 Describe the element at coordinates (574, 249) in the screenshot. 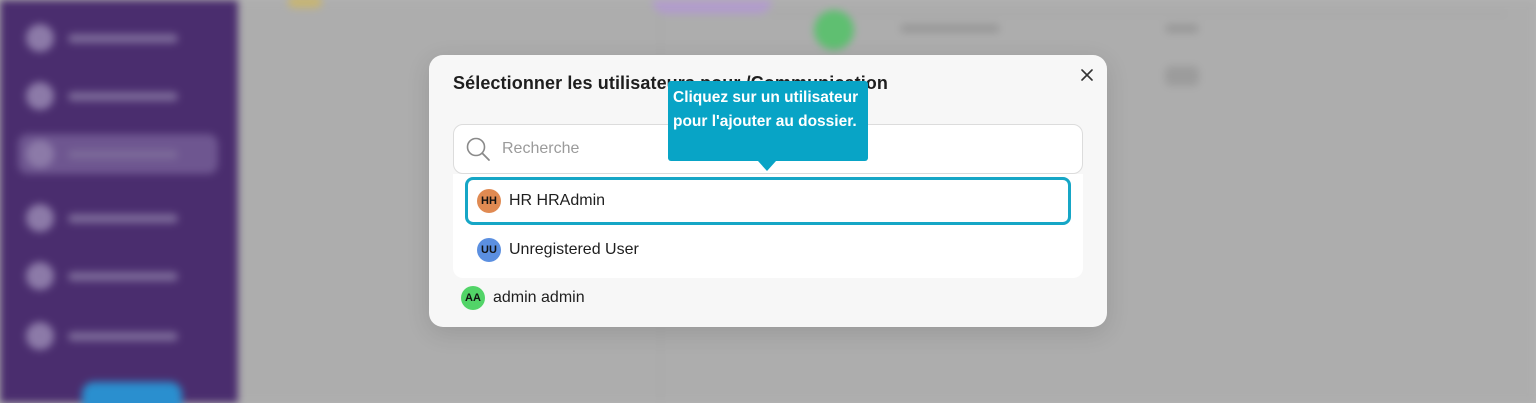

I see `user-name: Unregistered User` at that location.